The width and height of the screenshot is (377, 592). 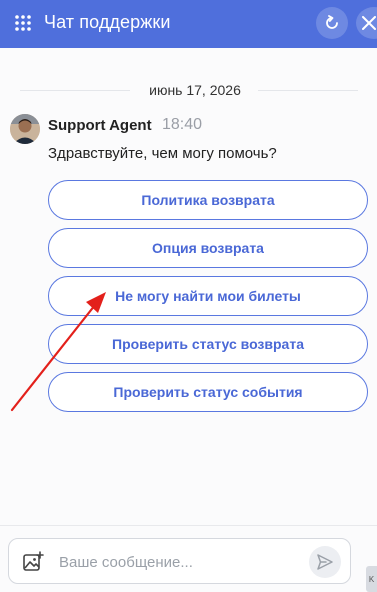 What do you see at coordinates (208, 296) in the screenshot?
I see `option-cant-find-tickets: Не могу найти мои билеты` at bounding box center [208, 296].